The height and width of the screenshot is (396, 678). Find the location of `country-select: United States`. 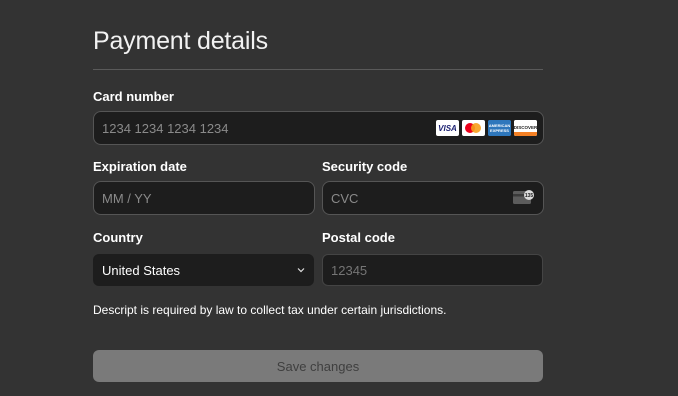

country-select: United States is located at coordinates (203, 270).